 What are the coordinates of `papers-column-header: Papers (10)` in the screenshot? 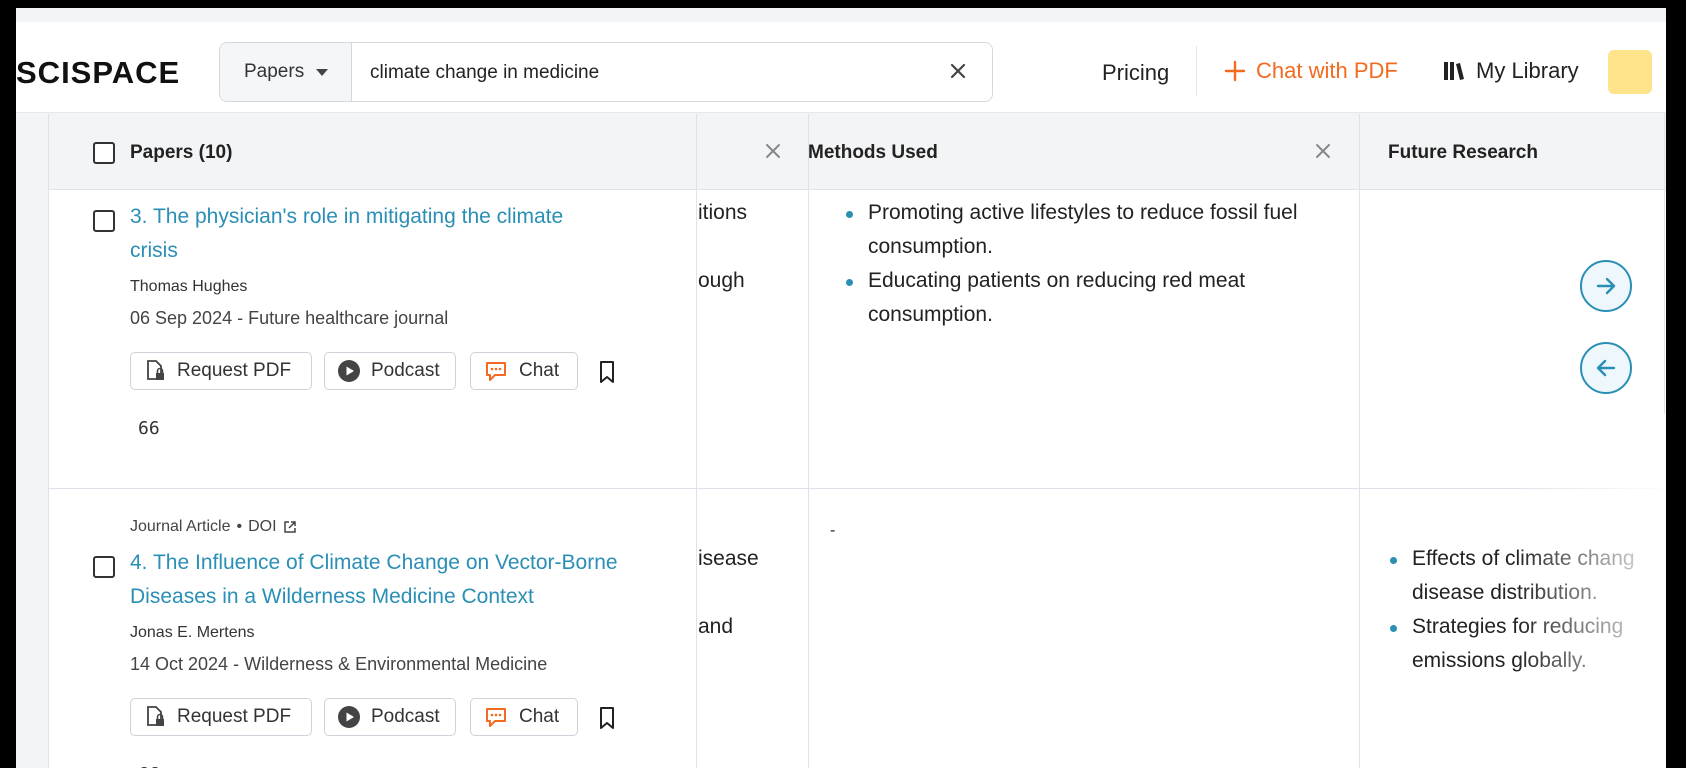 It's located at (181, 152).